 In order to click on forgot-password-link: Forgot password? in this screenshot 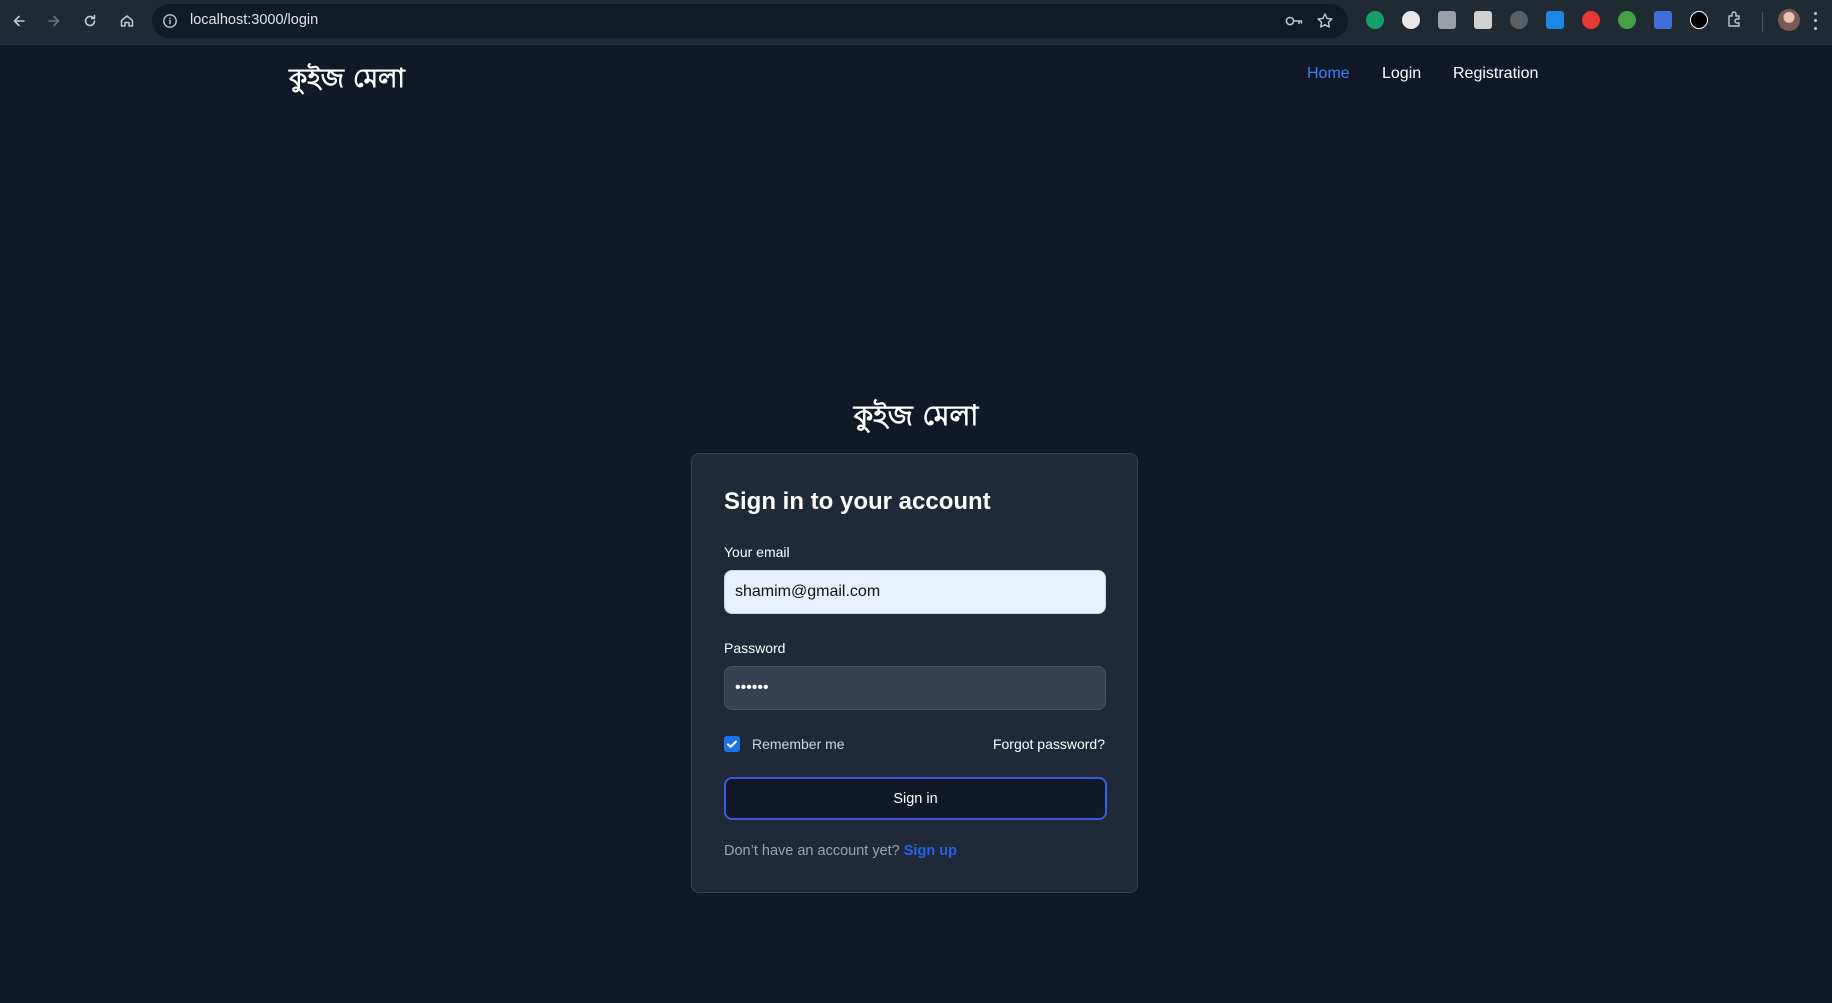, I will do `click(1049, 744)`.